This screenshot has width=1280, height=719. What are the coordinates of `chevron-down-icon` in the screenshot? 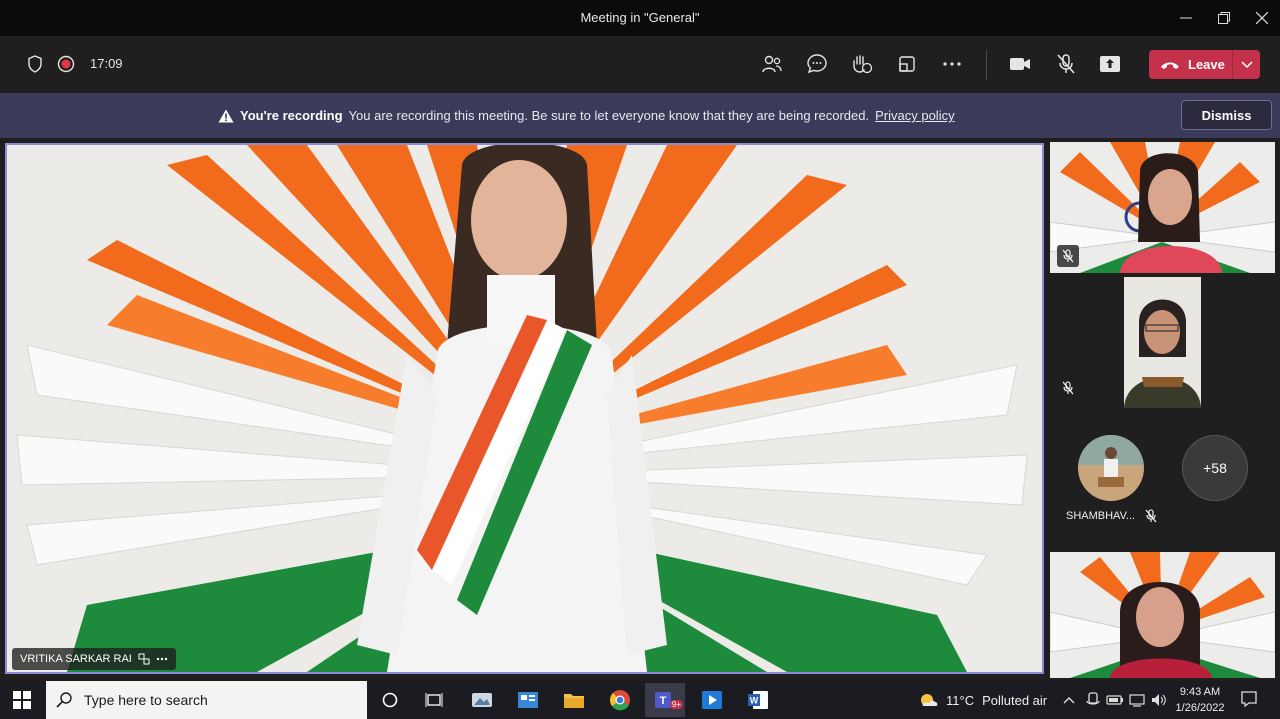 It's located at (1246, 64).